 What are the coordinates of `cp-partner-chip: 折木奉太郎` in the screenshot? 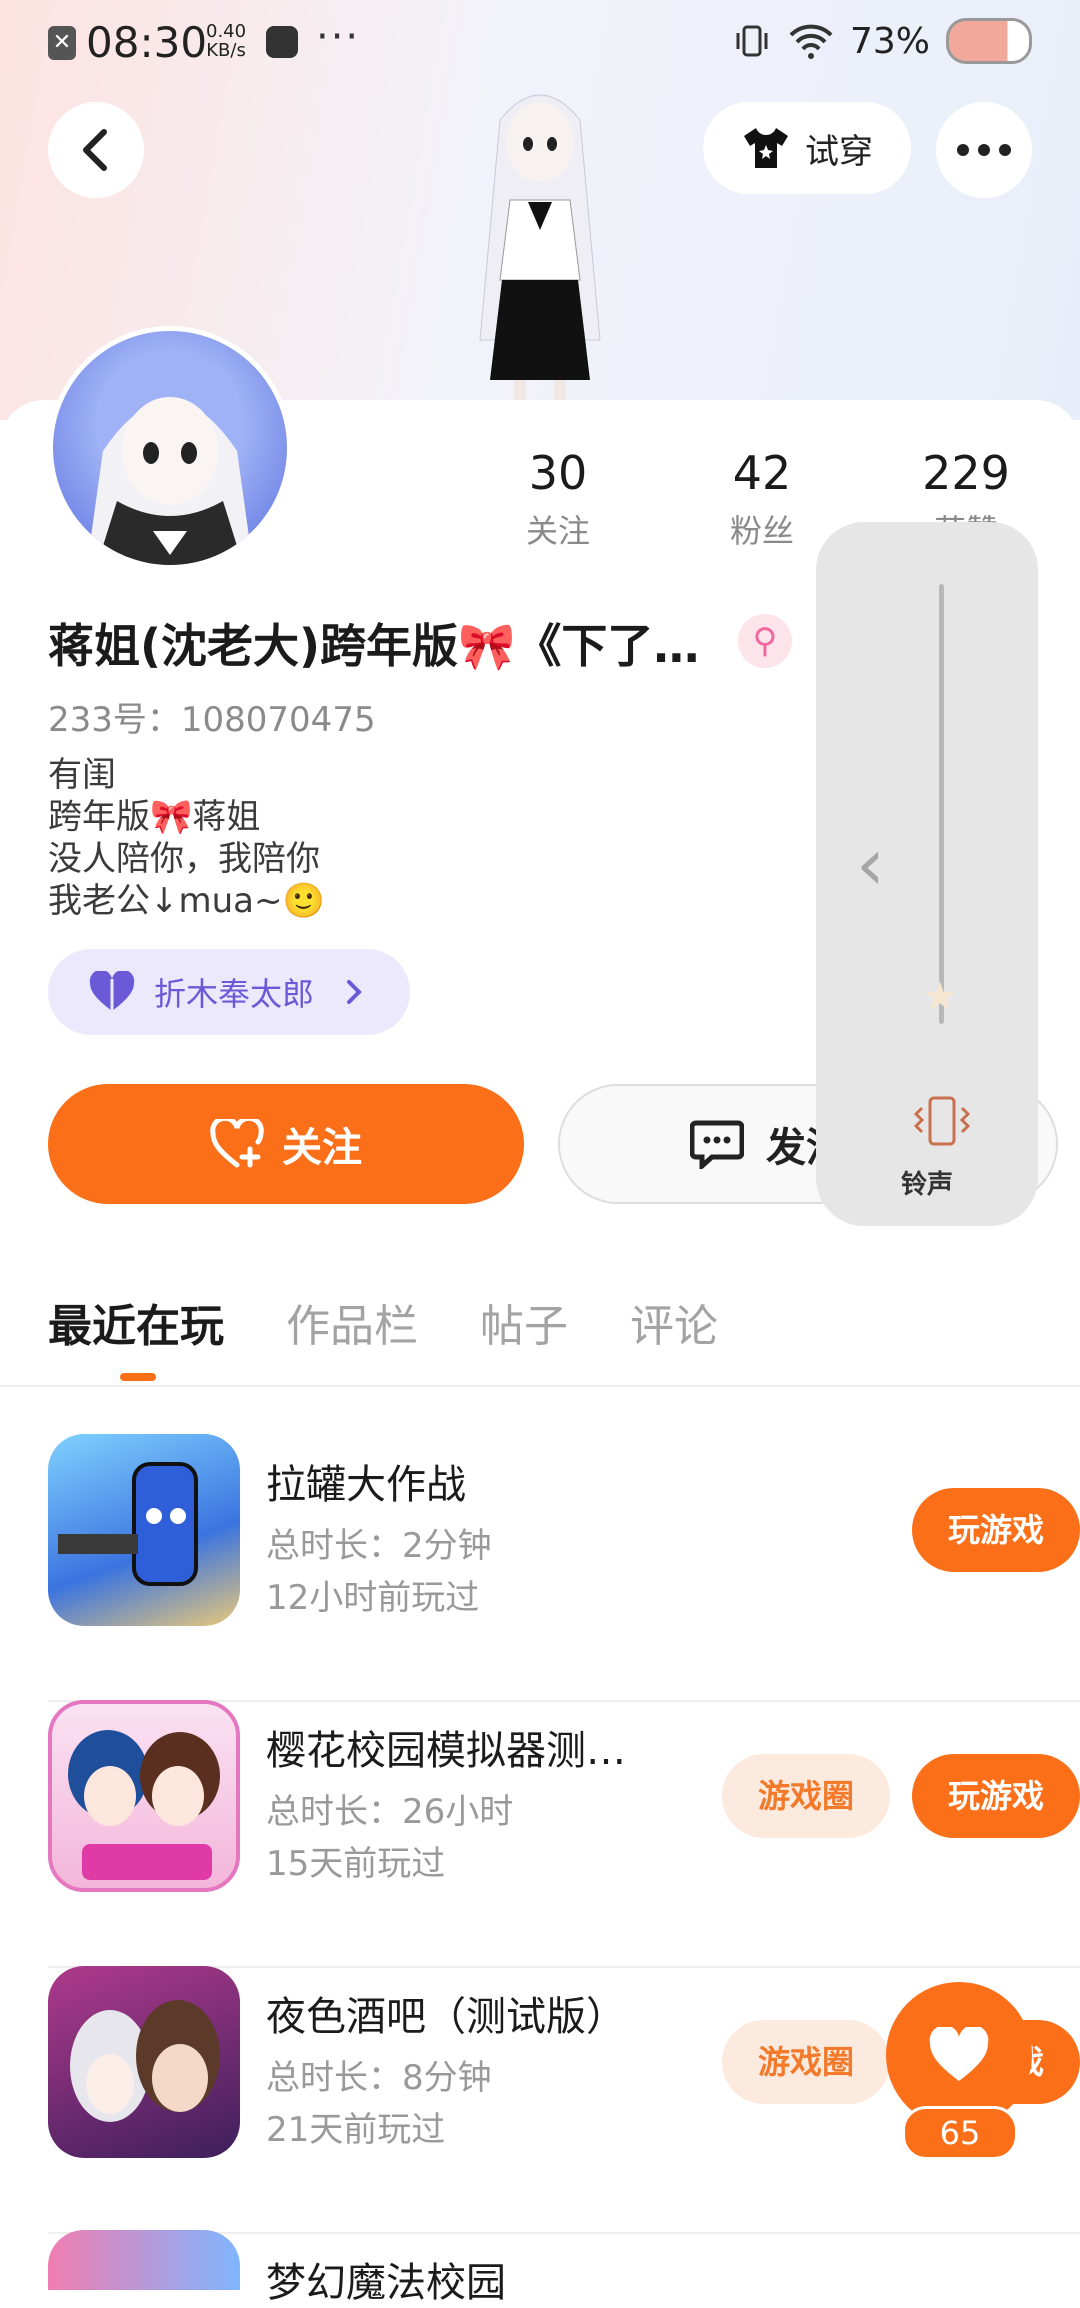 It's located at (229, 992).